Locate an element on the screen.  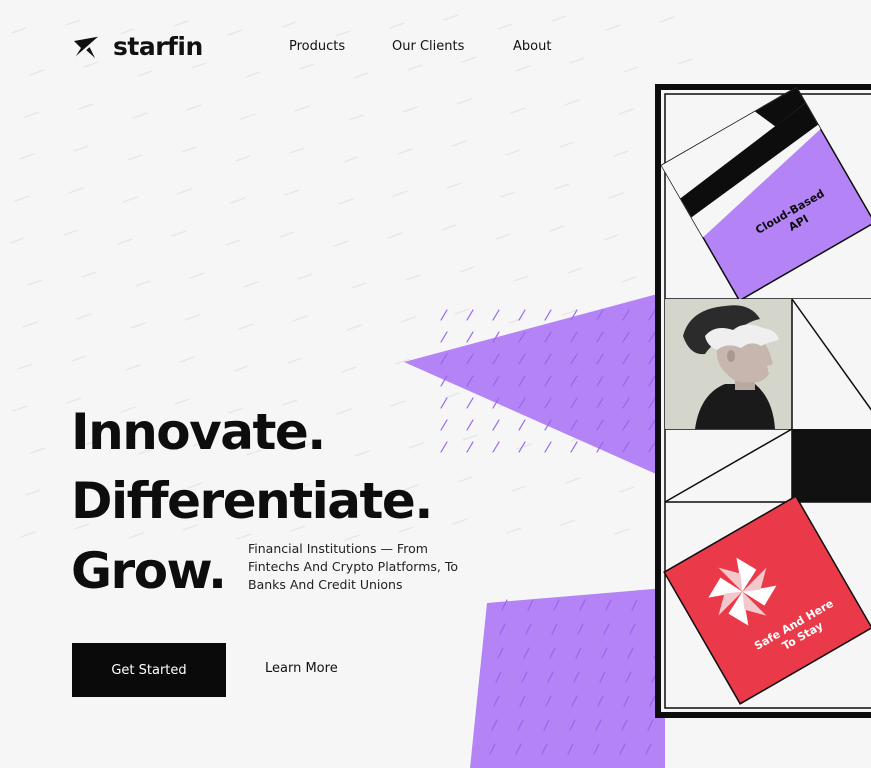
nav-about: About is located at coordinates (532, 47).